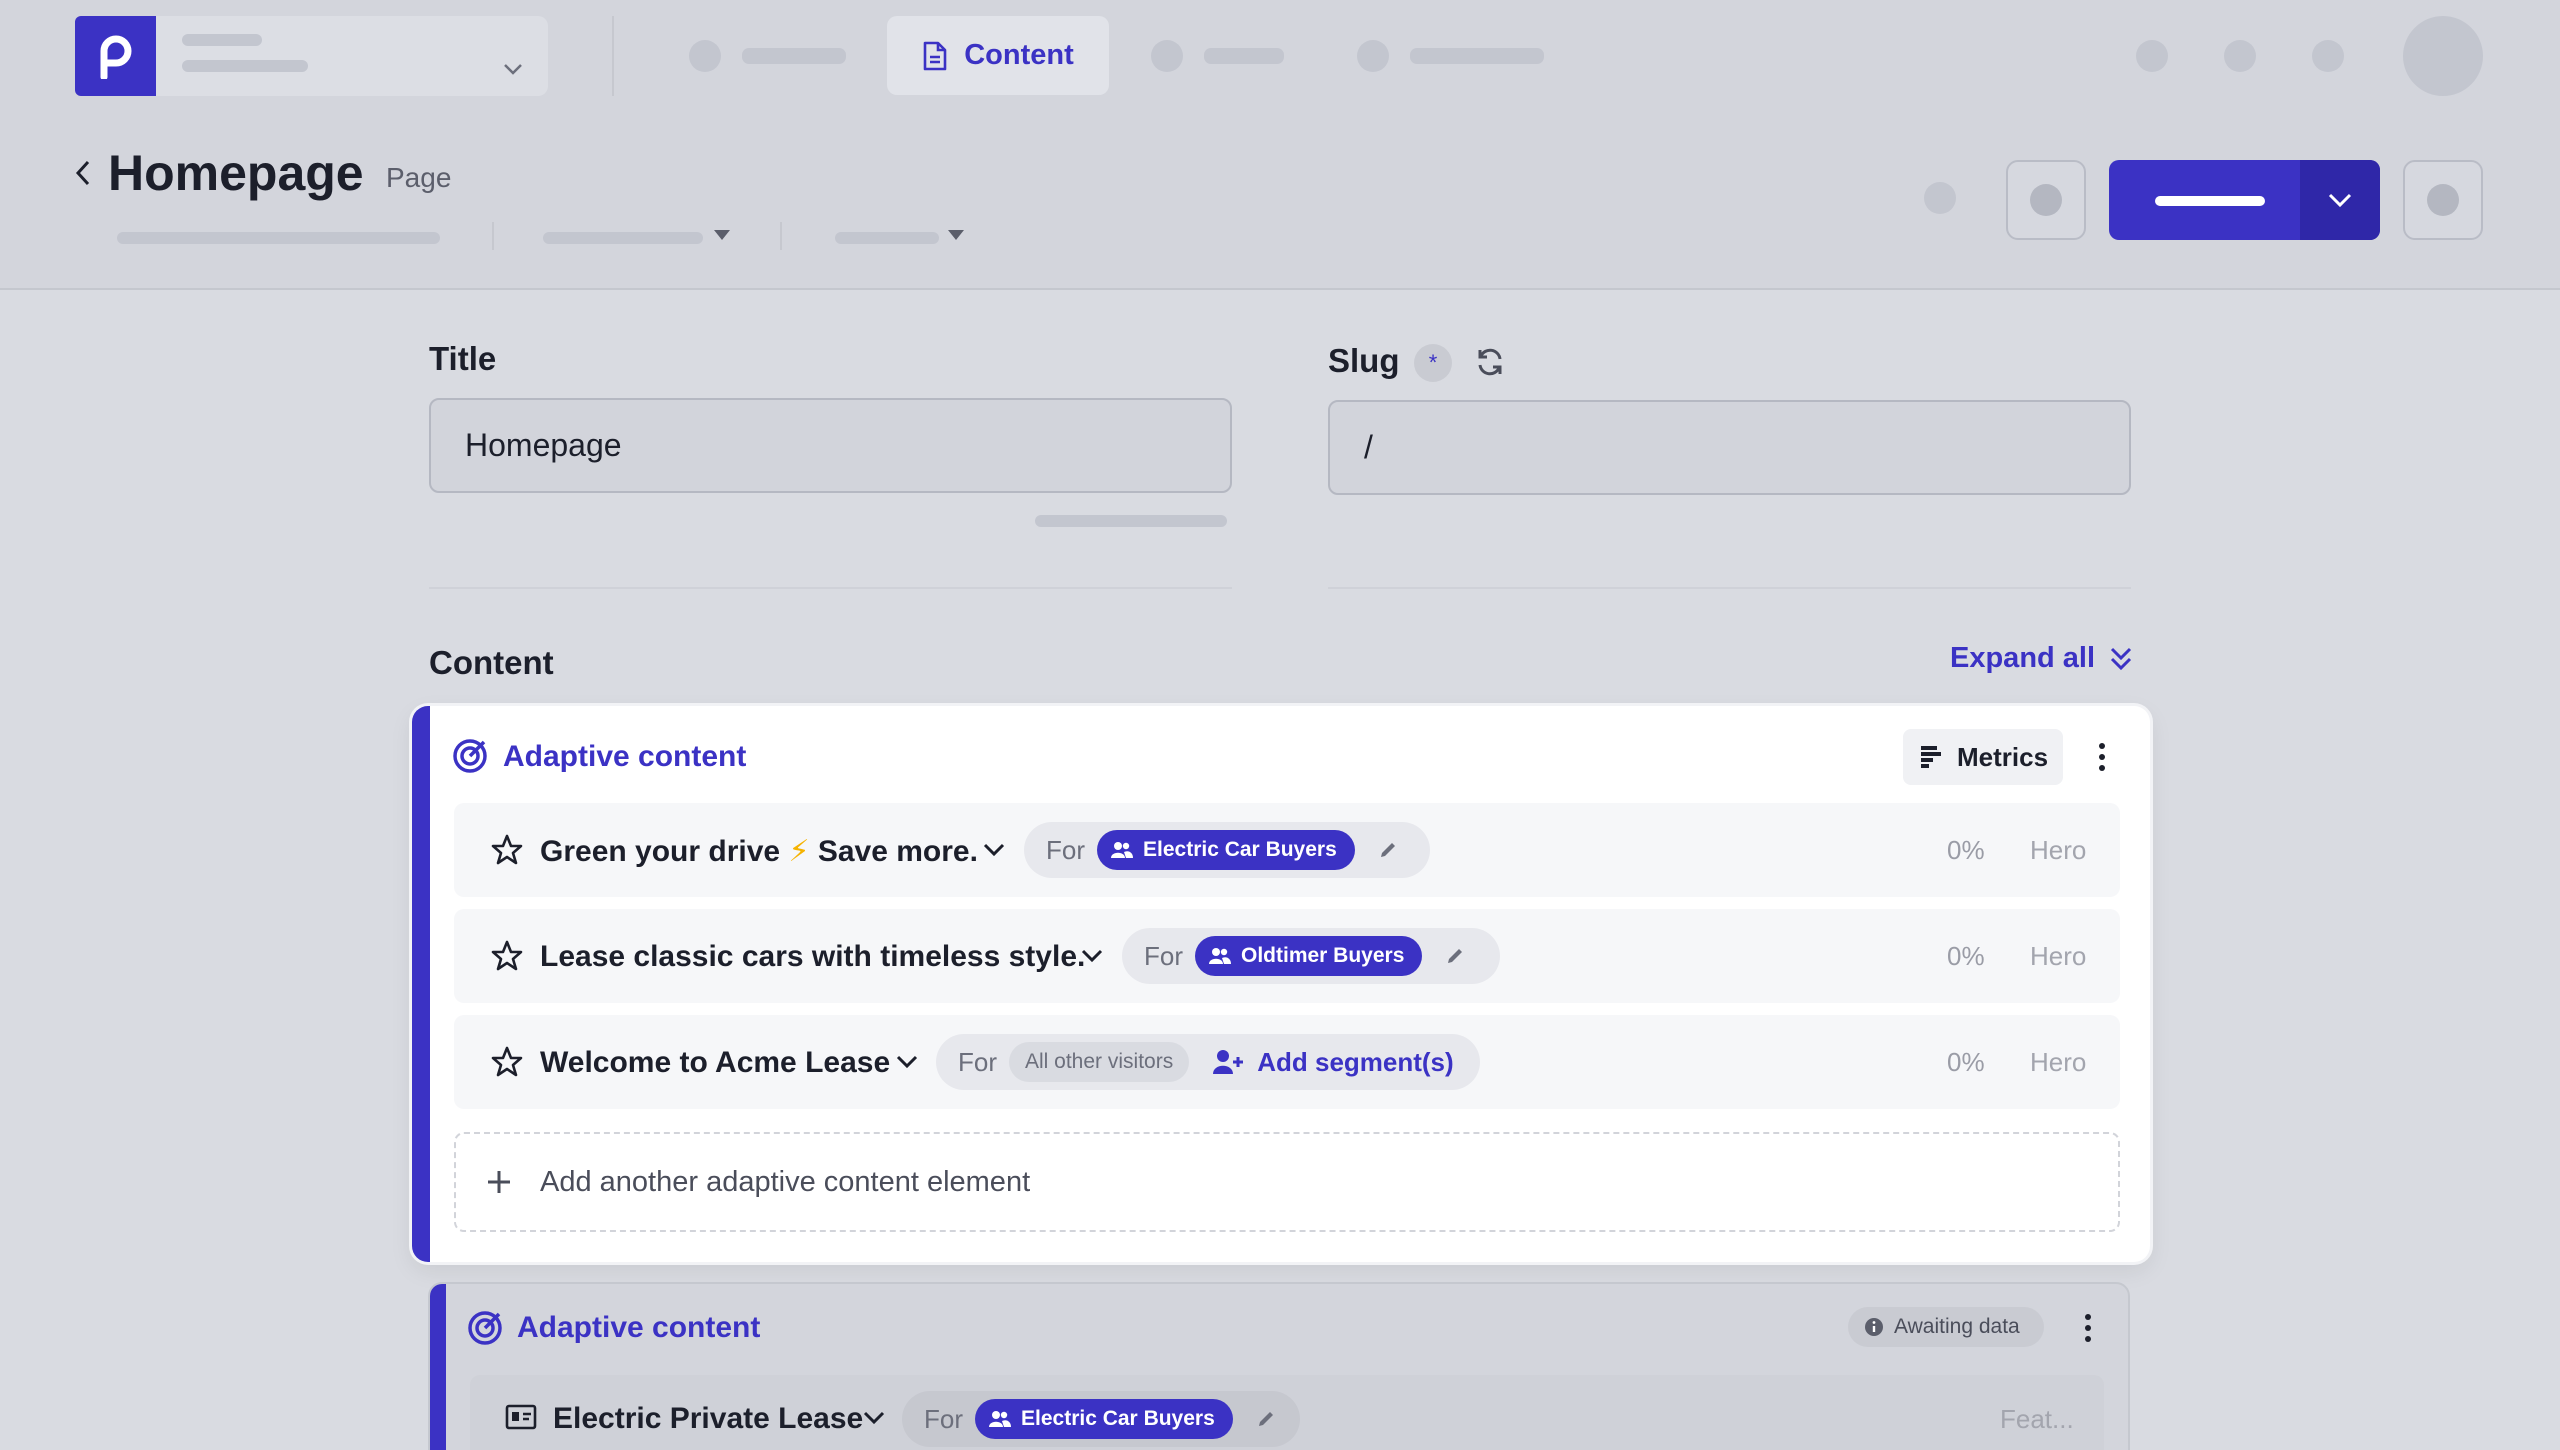  I want to click on audience-pill: For All other visitors Add segment(s), so click(1208, 1062).